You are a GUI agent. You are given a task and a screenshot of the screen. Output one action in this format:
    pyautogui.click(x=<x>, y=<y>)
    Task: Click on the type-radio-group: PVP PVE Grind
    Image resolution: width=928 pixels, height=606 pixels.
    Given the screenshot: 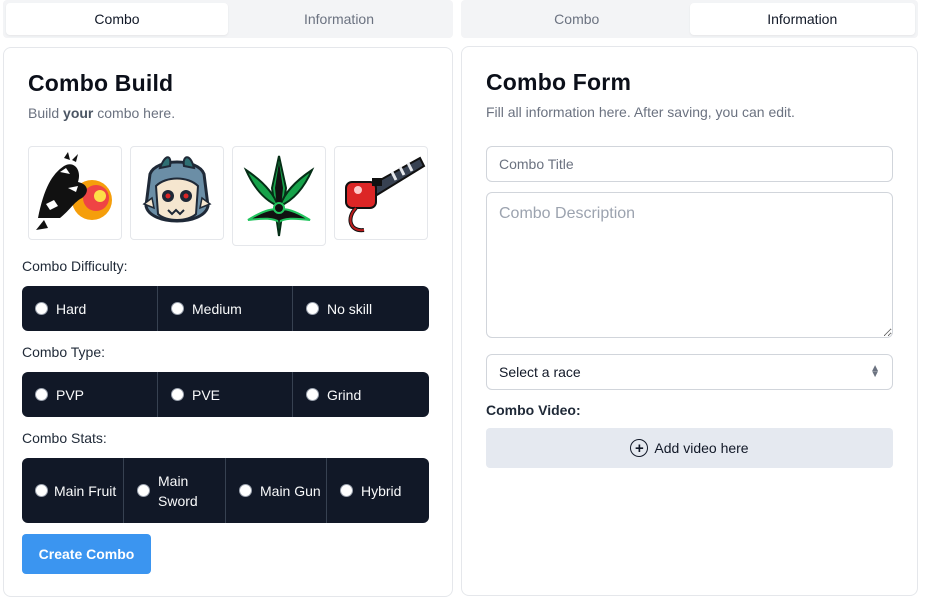 What is the action you would take?
    pyautogui.click(x=225, y=394)
    